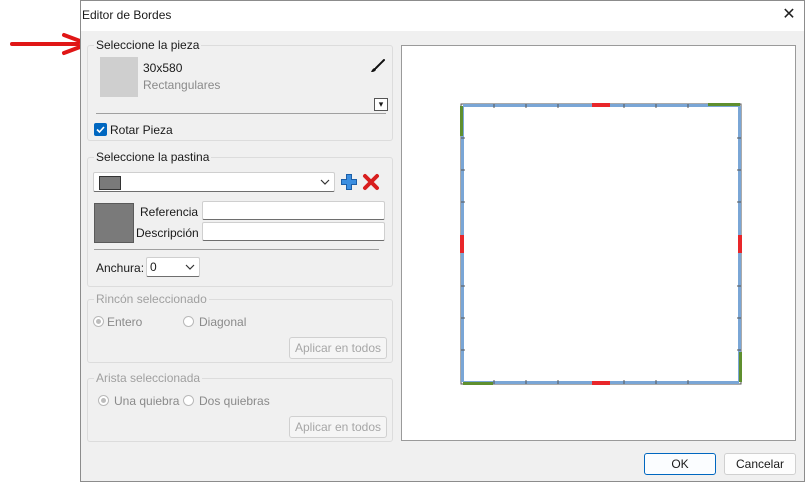 Image resolution: width=810 pixels, height=487 pixels. I want to click on piece-thumbnail, so click(119, 77).